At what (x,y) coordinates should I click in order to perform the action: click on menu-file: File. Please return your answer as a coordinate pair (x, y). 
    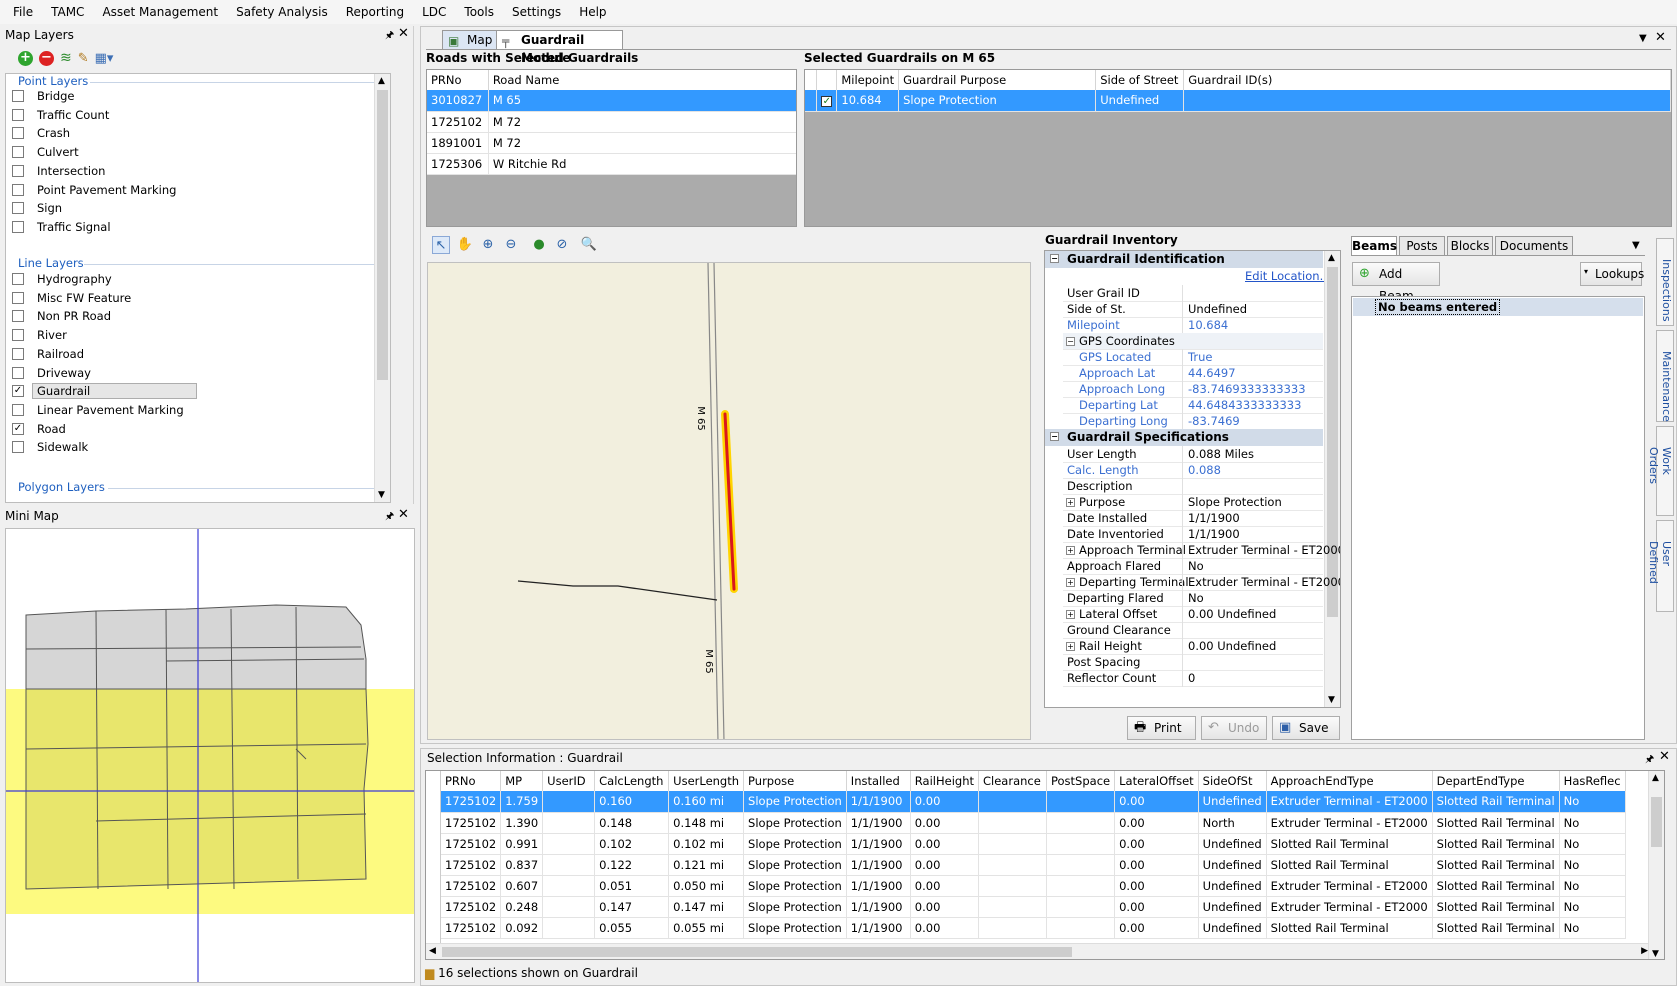
    Looking at the image, I should click on (23, 12).